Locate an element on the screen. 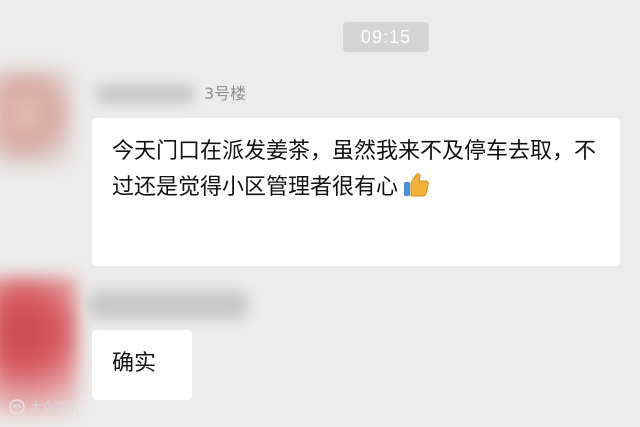 The width and height of the screenshot is (640, 427). thumbs-up-icon is located at coordinates (416, 185).